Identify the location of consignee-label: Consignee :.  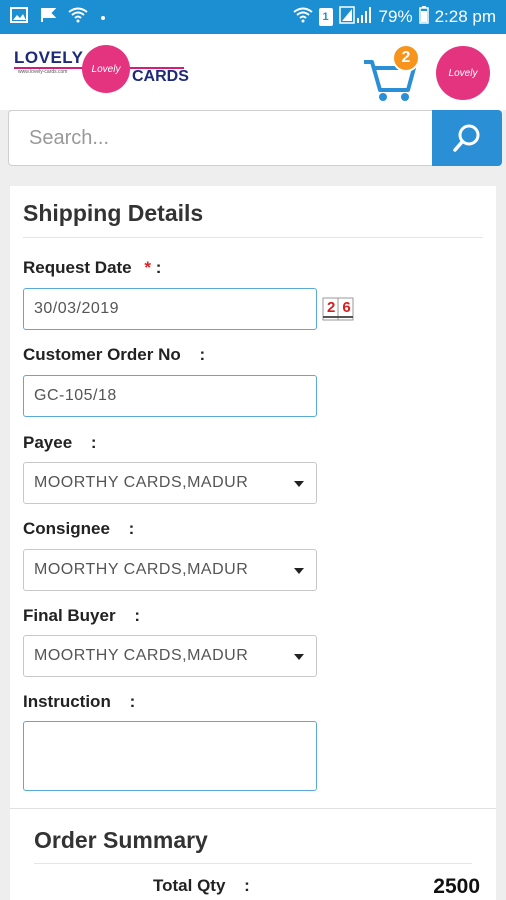
(78, 529).